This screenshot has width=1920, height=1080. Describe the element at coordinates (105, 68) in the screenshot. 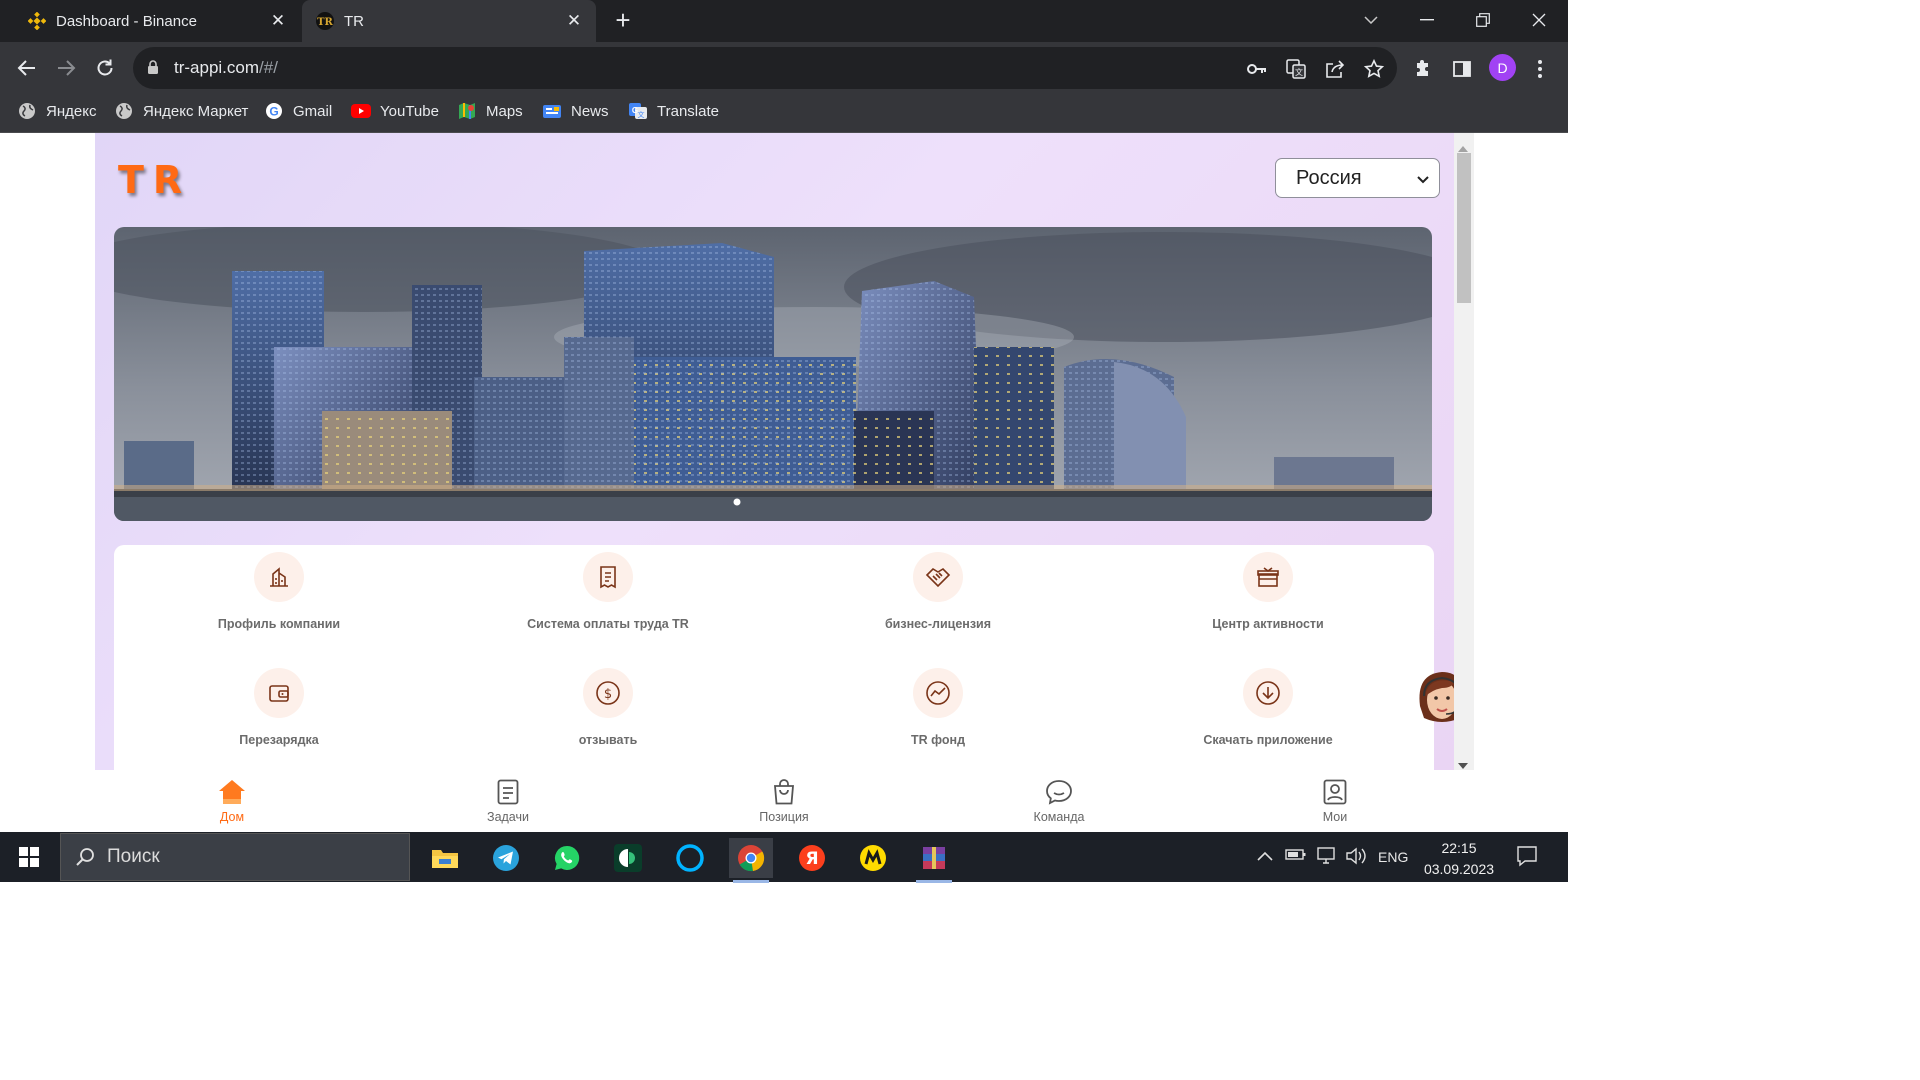

I see `reload-button` at that location.